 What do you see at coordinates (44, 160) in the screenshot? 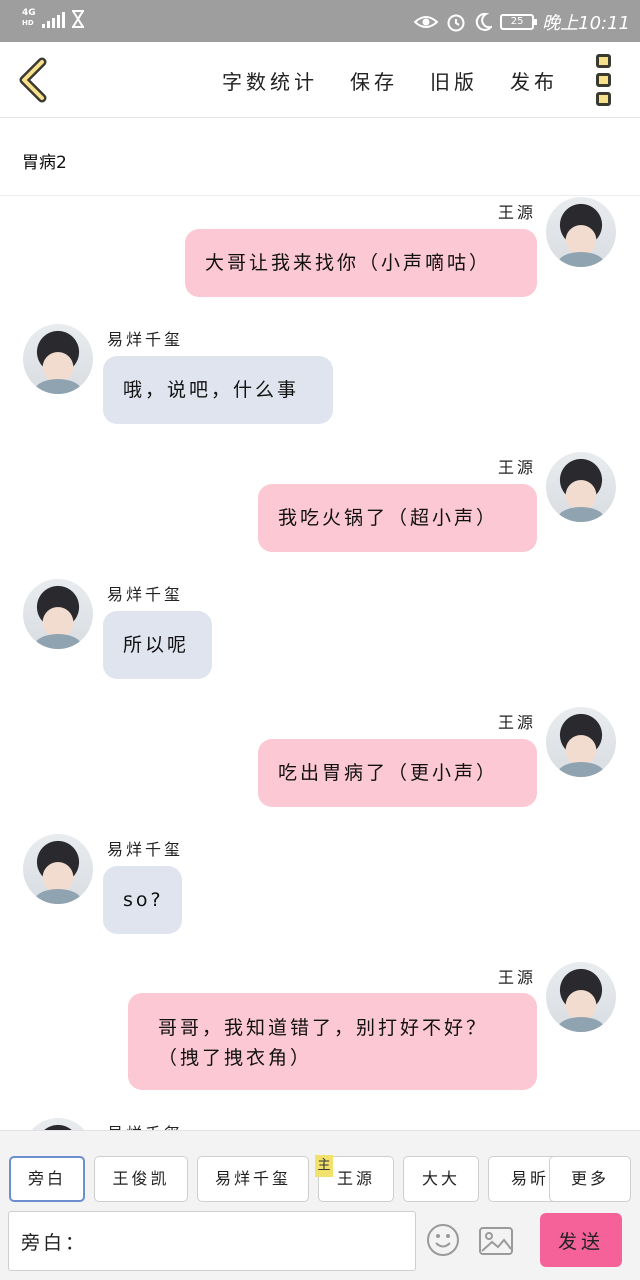
I see `chapter-title: 胃病2` at bounding box center [44, 160].